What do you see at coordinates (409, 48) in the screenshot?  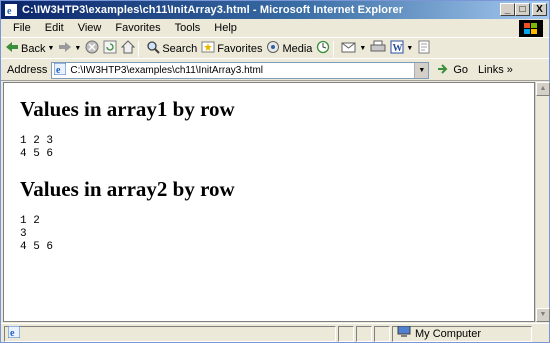 I see `edit-dropdown-icon: ▼` at bounding box center [409, 48].